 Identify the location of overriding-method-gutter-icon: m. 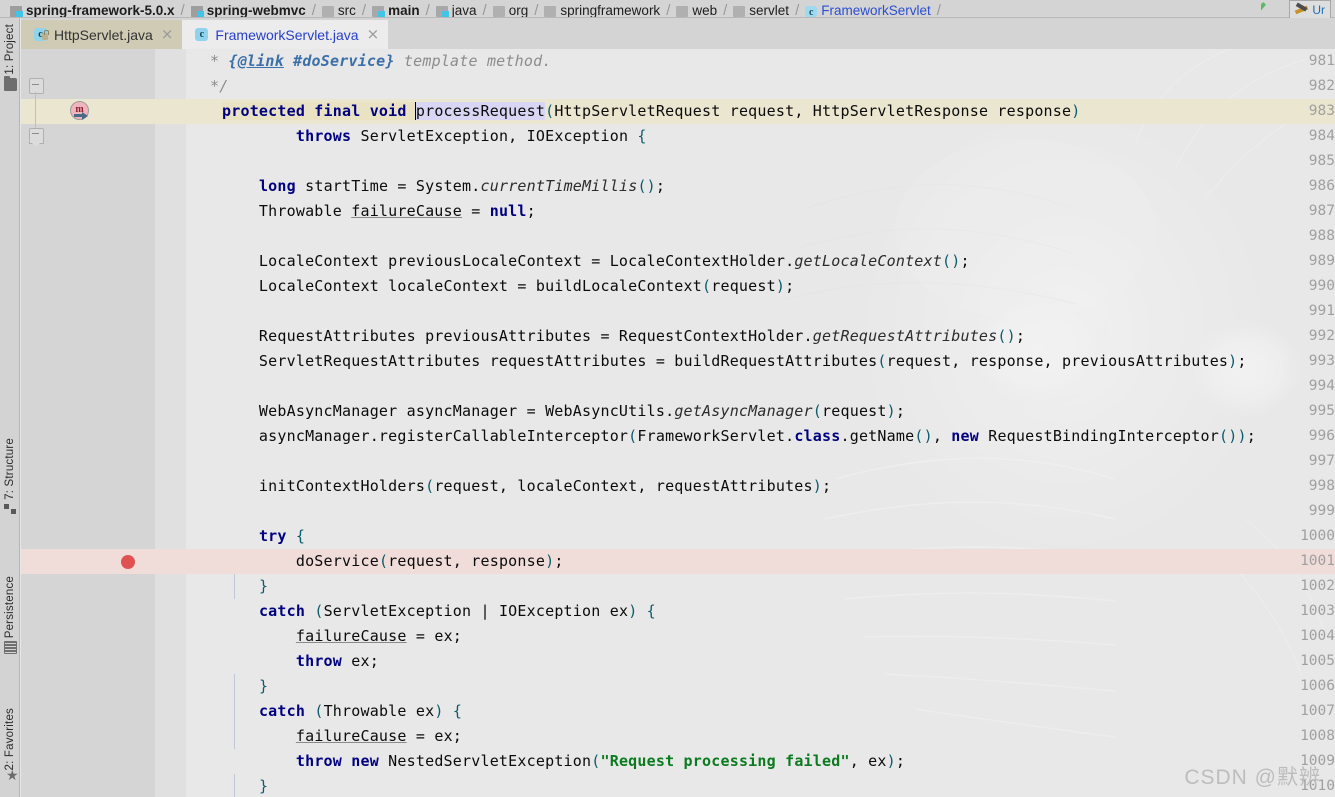
(80, 113).